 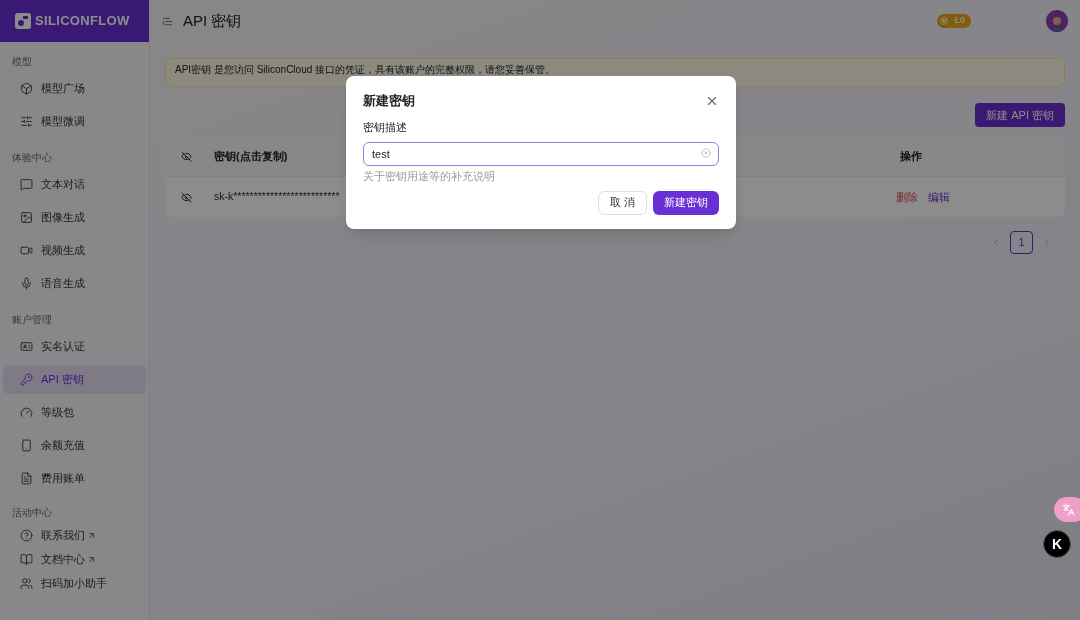 I want to click on help-icon, so click(x=26, y=535).